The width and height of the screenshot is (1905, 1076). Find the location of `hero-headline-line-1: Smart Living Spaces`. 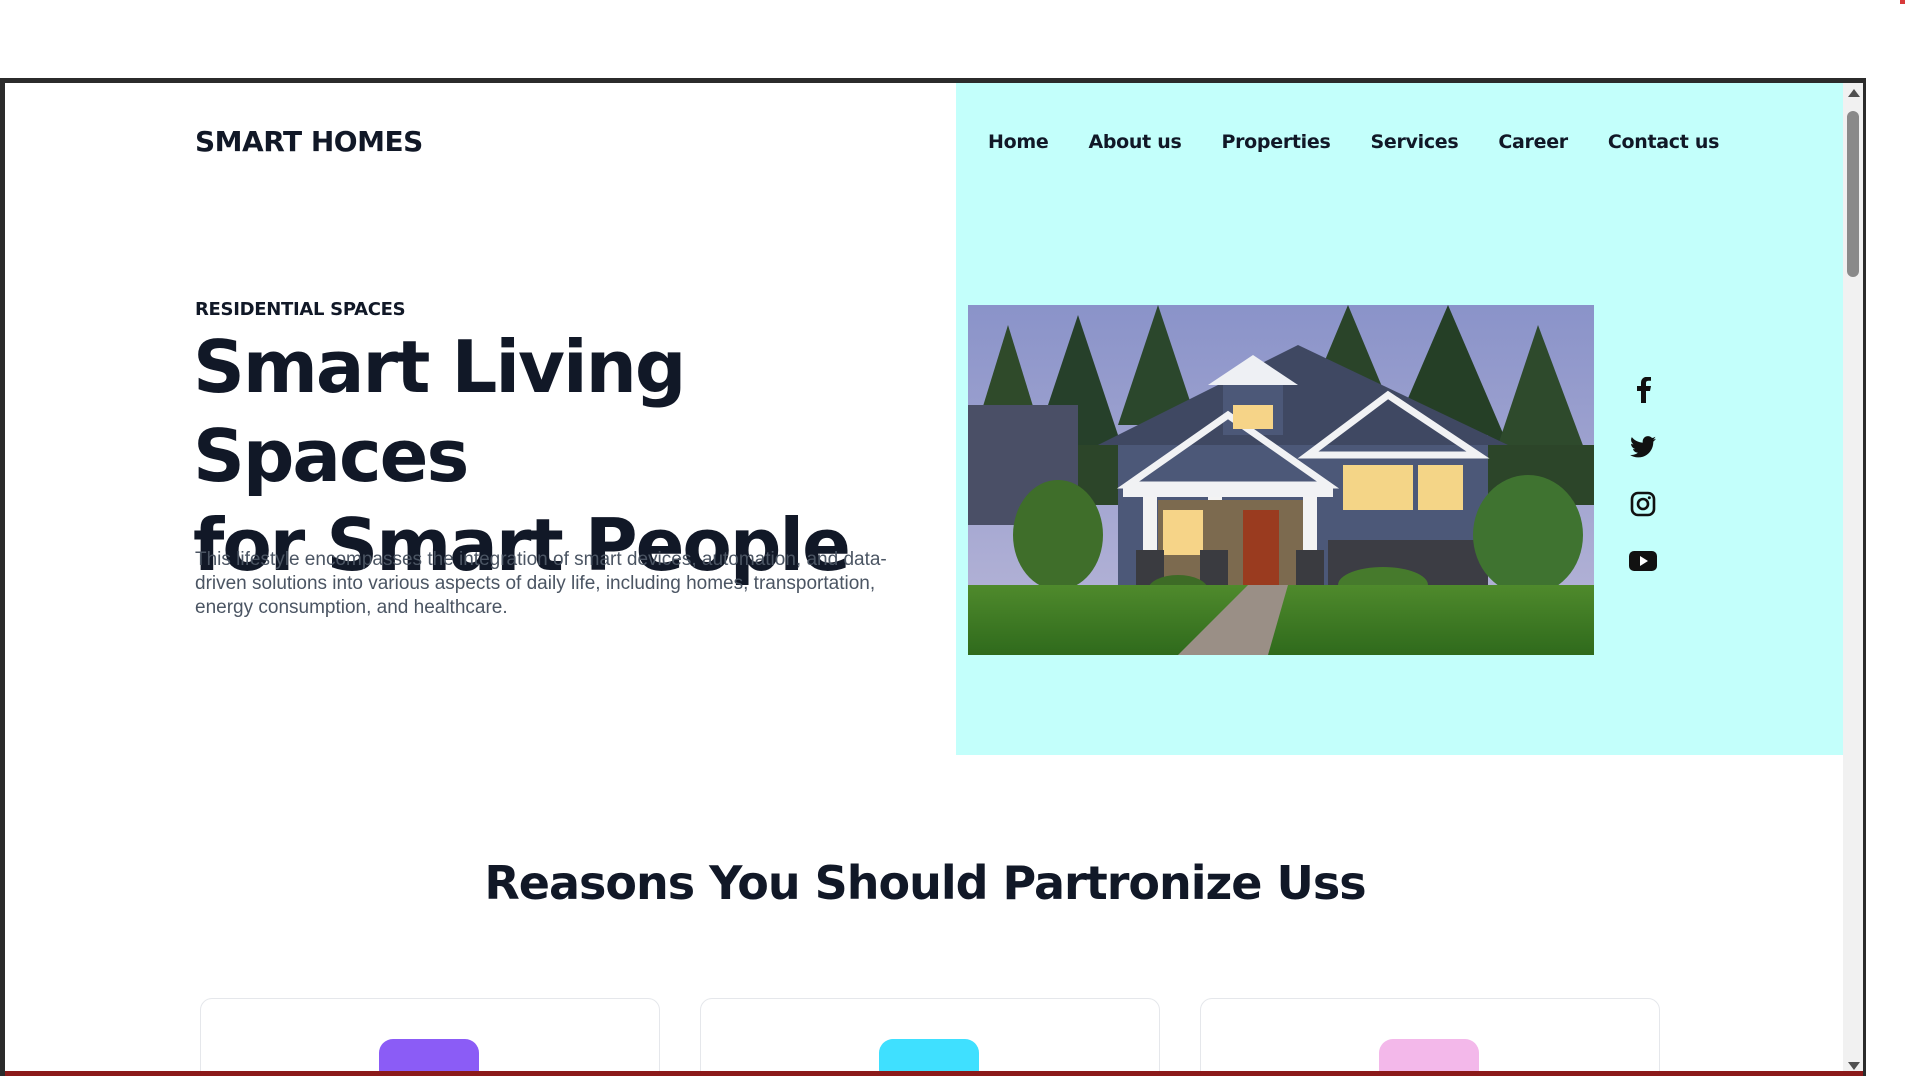

hero-headline-line-1: Smart Living Spaces is located at coordinates (439, 411).